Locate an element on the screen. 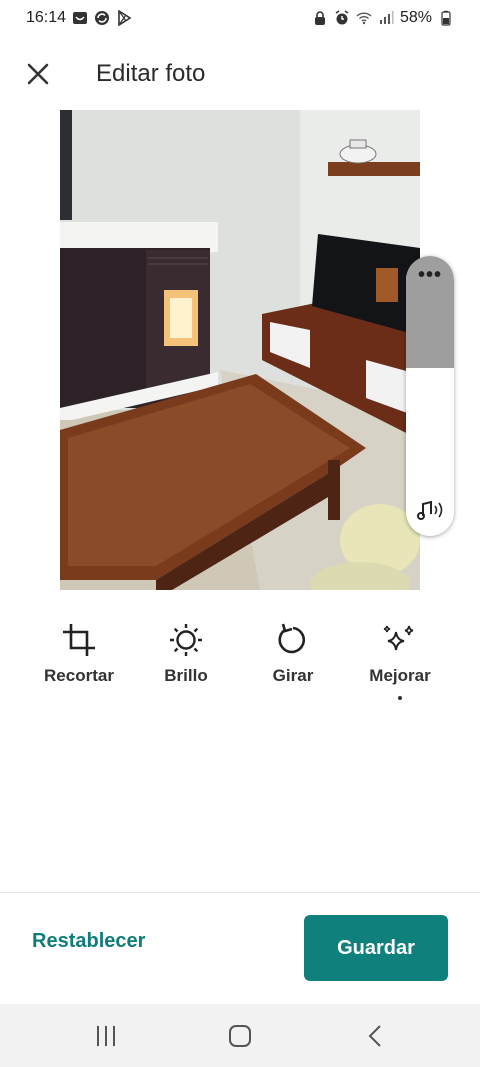  recent-apps-button is located at coordinates (106, 1036).